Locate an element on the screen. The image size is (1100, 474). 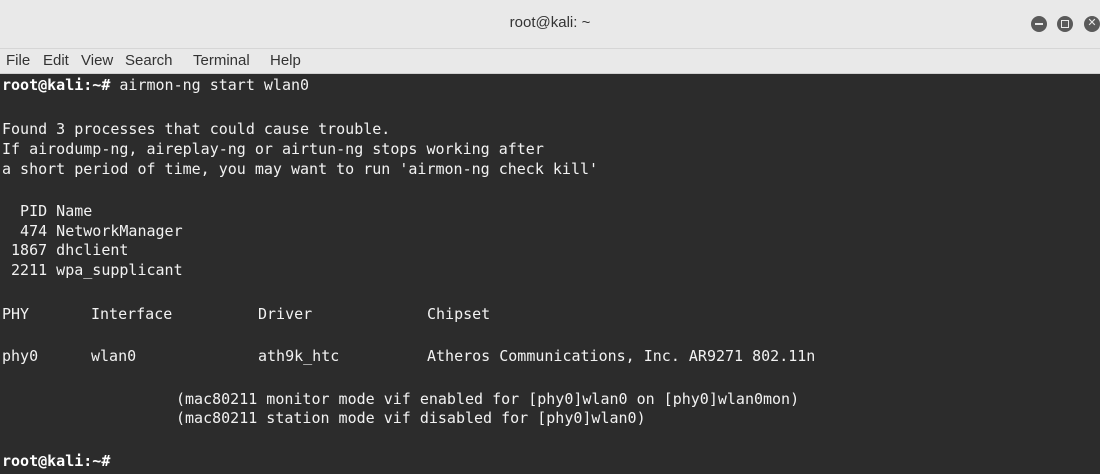
close-icon: ✕ is located at coordinates (1092, 22).